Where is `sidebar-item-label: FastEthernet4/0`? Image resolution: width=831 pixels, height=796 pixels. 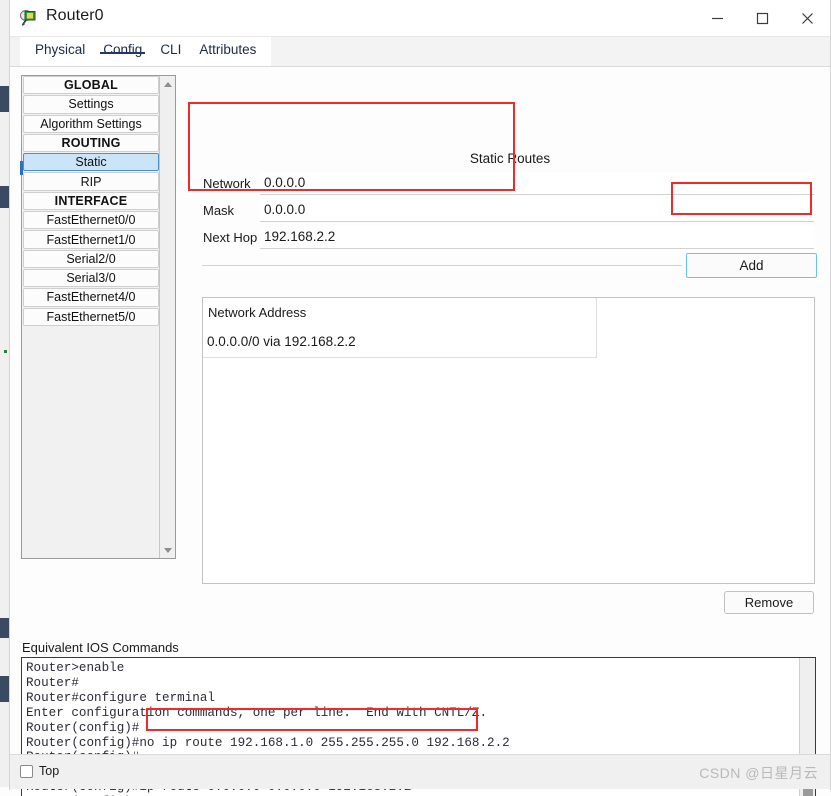 sidebar-item-label: FastEthernet4/0 is located at coordinates (91, 297).